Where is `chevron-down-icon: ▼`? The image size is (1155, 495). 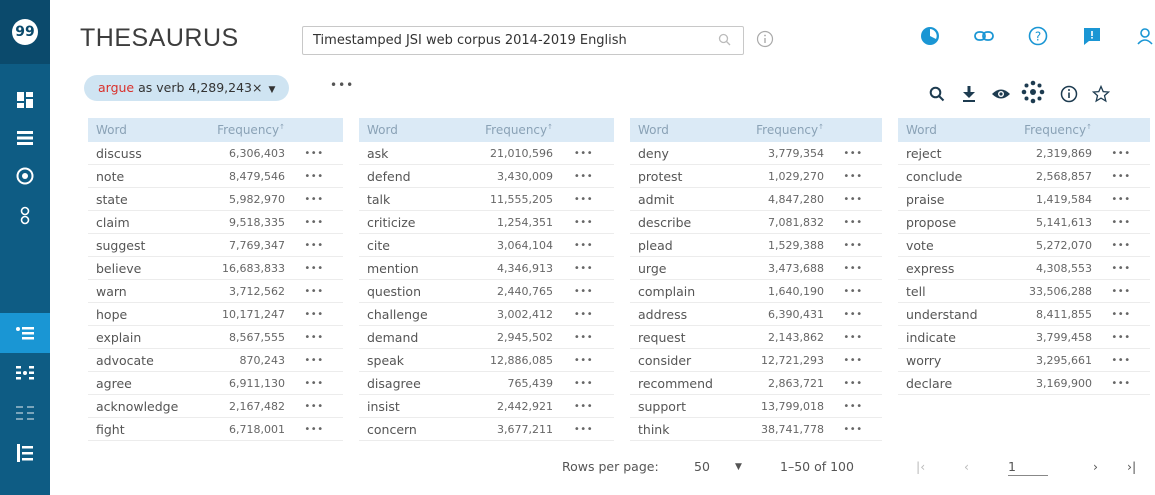 chevron-down-icon: ▼ is located at coordinates (738, 467).